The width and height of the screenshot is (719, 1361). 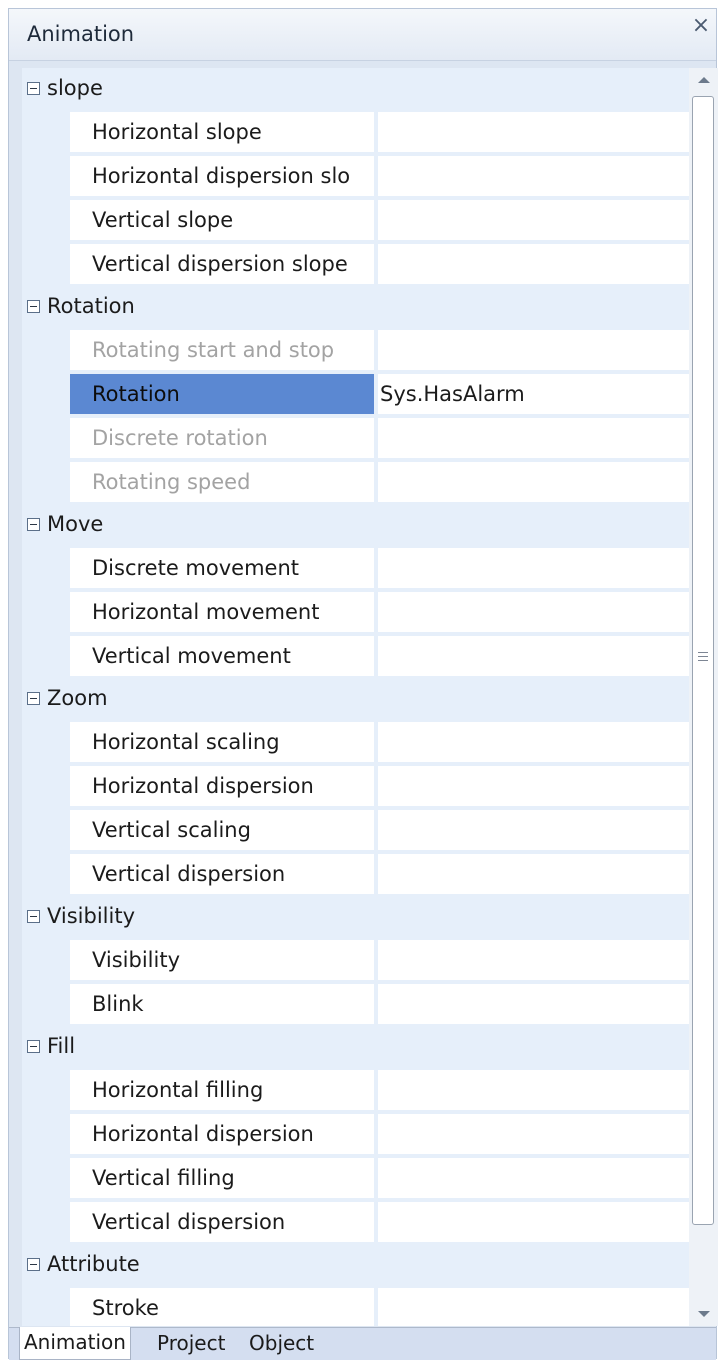 I want to click on property-row: Vertical slope, so click(x=355, y=220).